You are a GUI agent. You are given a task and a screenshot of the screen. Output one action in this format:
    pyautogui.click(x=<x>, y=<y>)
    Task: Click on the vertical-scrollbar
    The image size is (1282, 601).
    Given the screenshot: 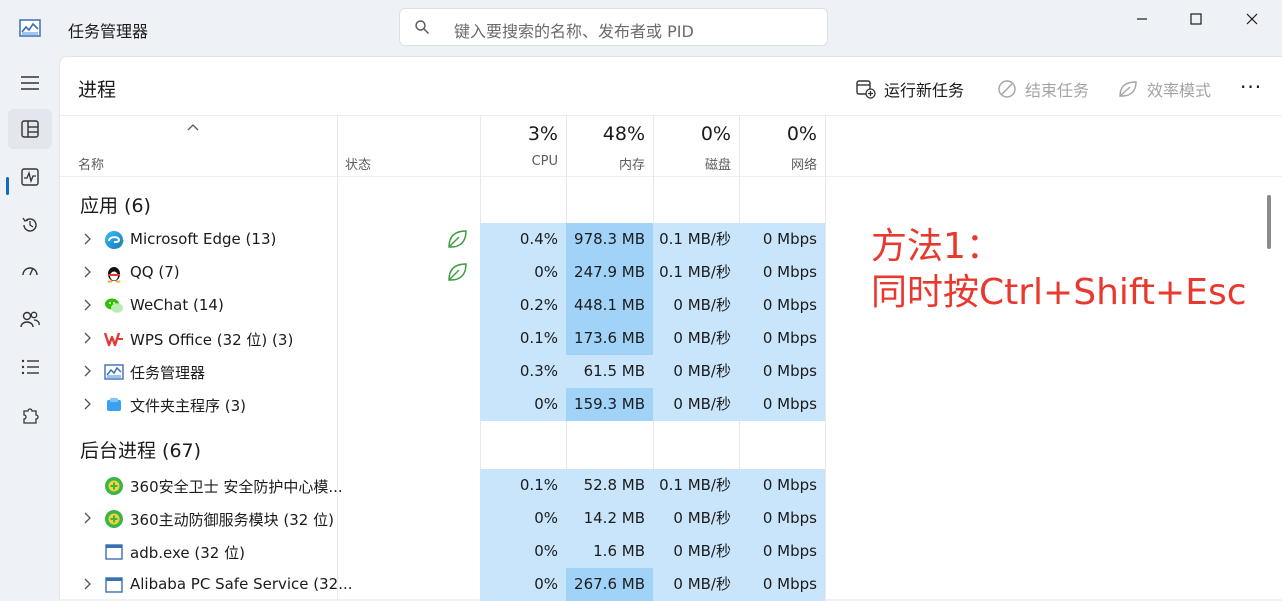 What is the action you would take?
    pyautogui.click(x=1269, y=222)
    